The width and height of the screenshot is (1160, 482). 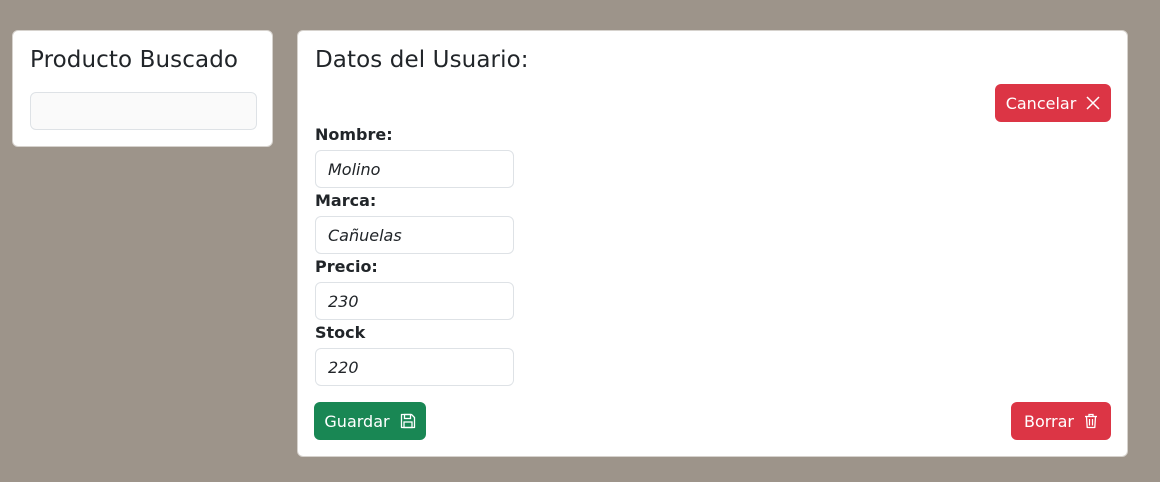 I want to click on search-input, so click(x=143, y=111).